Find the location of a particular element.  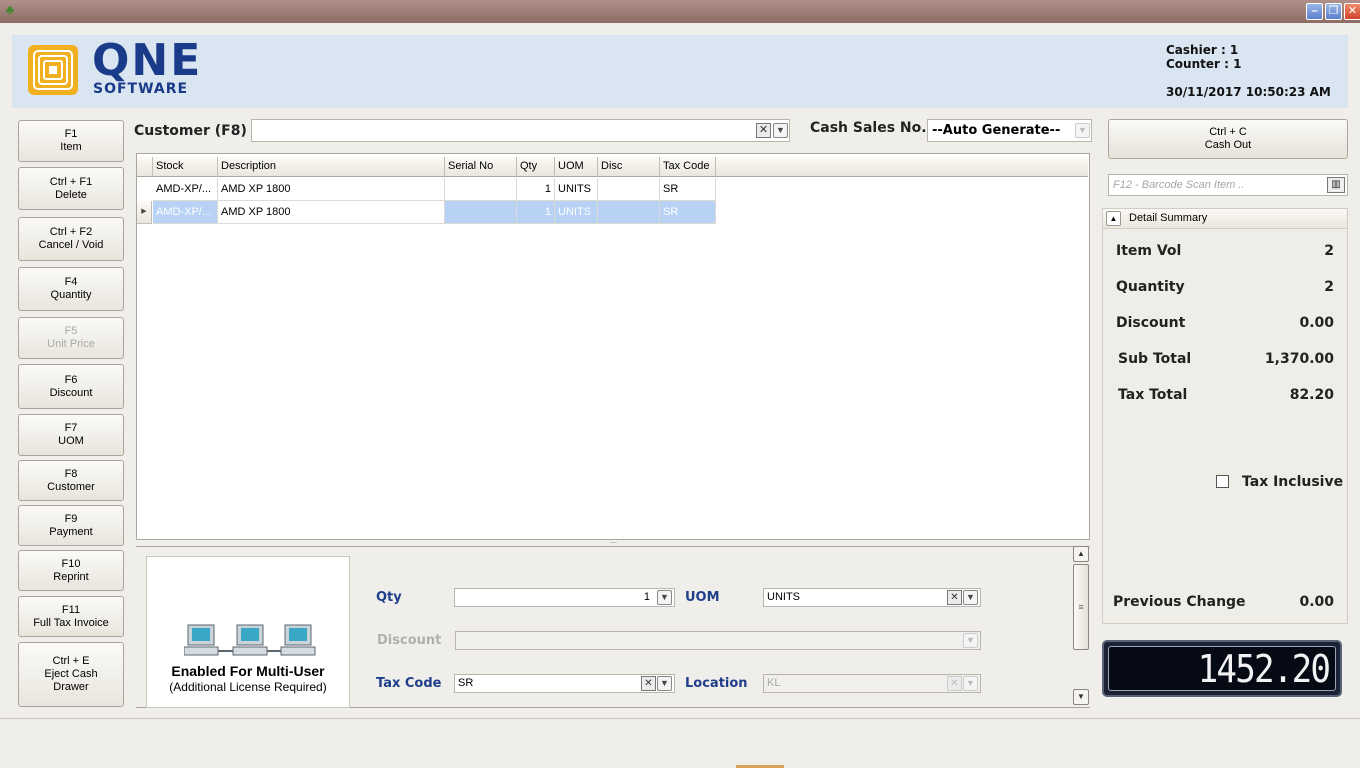

customer-combo: ✕ ▼ is located at coordinates (520, 130).